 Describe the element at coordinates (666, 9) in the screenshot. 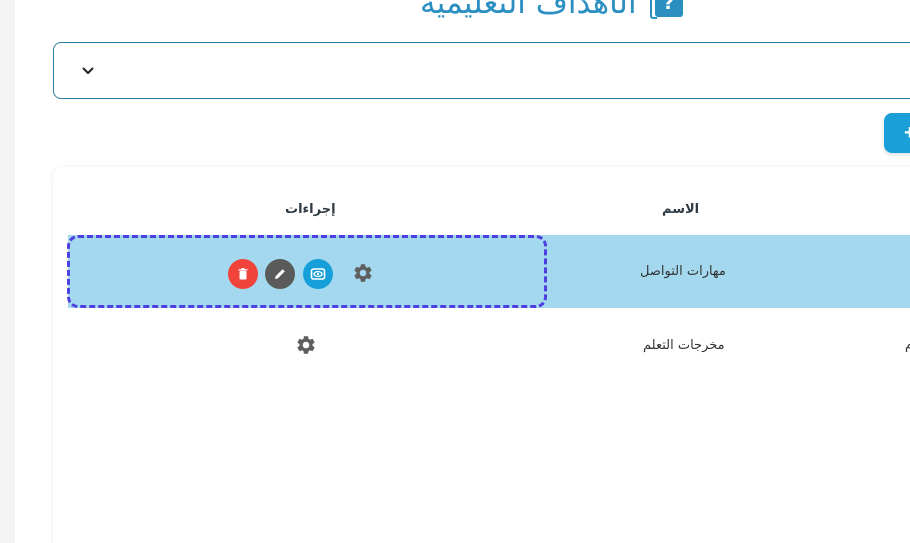

I see `question-book-icon: ?` at that location.